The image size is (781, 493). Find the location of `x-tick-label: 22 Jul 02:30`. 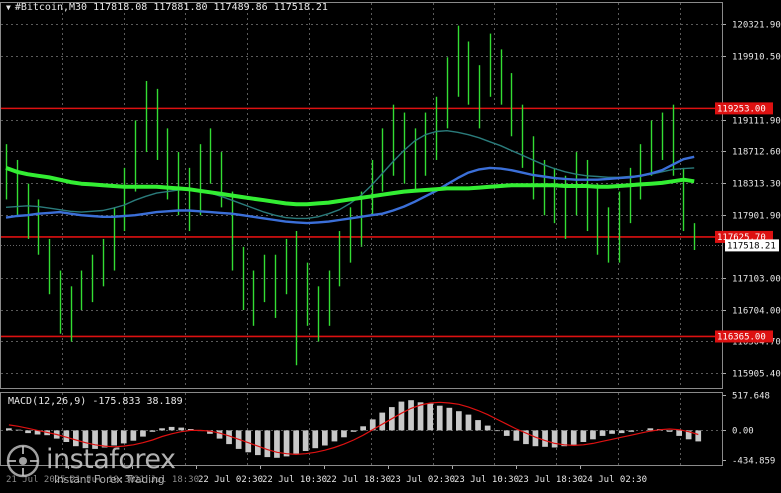

x-tick-label: 22 Jul 02:30 is located at coordinates (230, 480).